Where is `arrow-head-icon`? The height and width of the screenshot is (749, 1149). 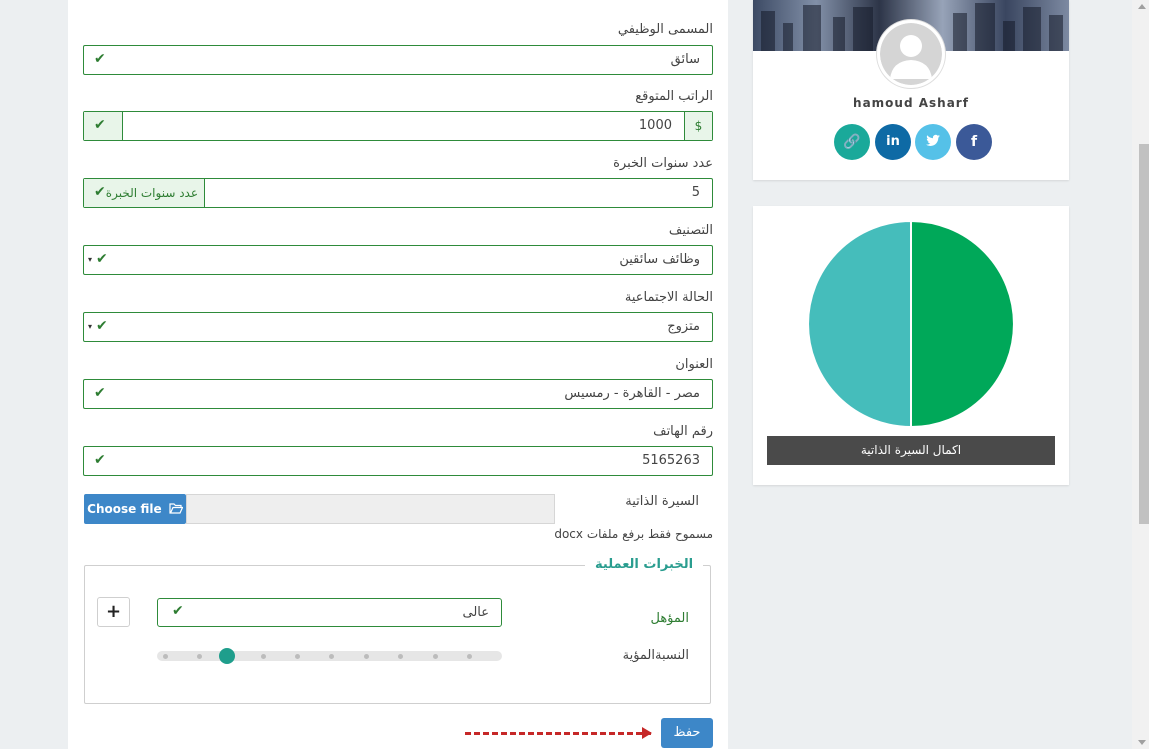
arrow-head-icon is located at coordinates (647, 733).